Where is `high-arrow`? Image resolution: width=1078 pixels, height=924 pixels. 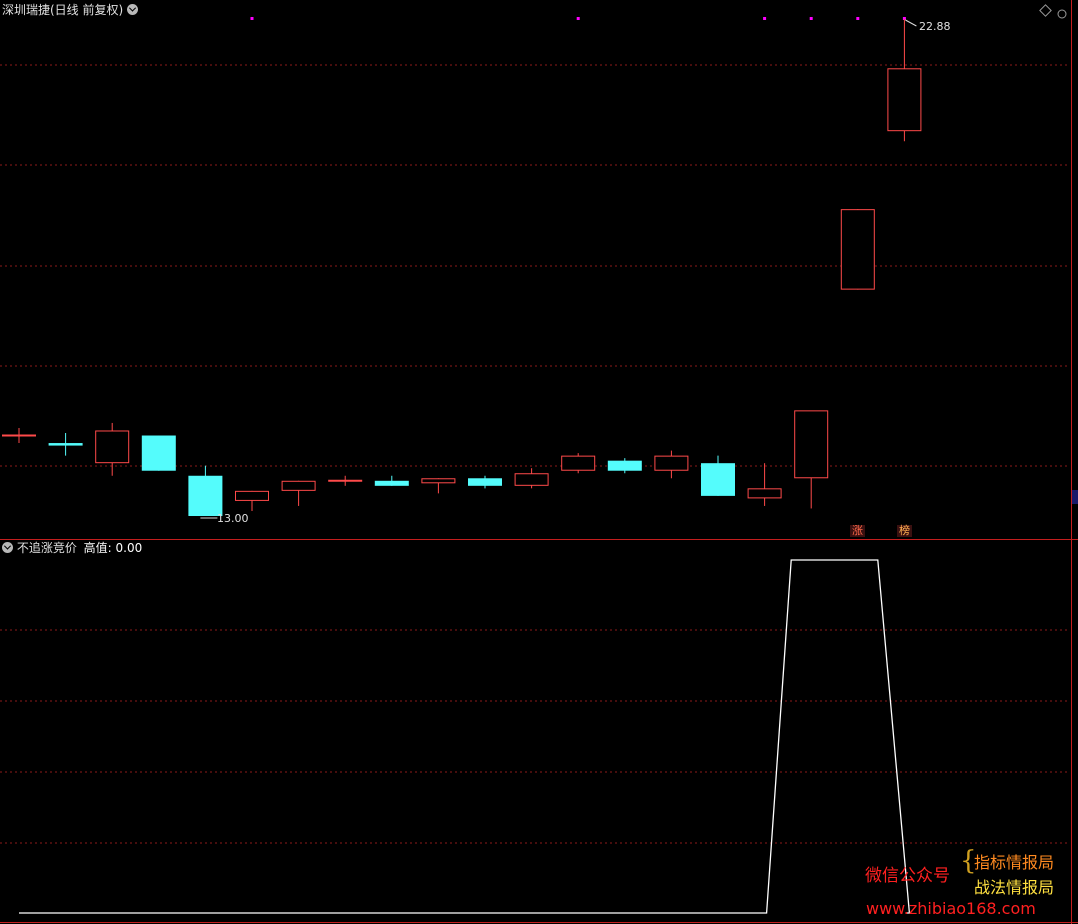 high-arrow is located at coordinates (911, 23).